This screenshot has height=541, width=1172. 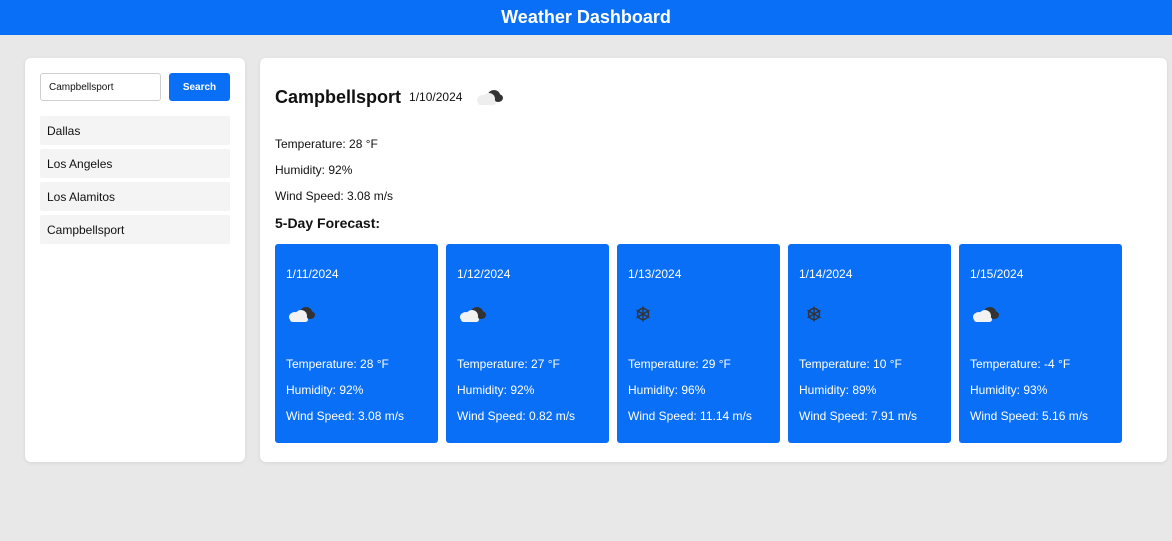 What do you see at coordinates (1020, 364) in the screenshot?
I see `forecast-temperature: Temperature: -4 °F` at bounding box center [1020, 364].